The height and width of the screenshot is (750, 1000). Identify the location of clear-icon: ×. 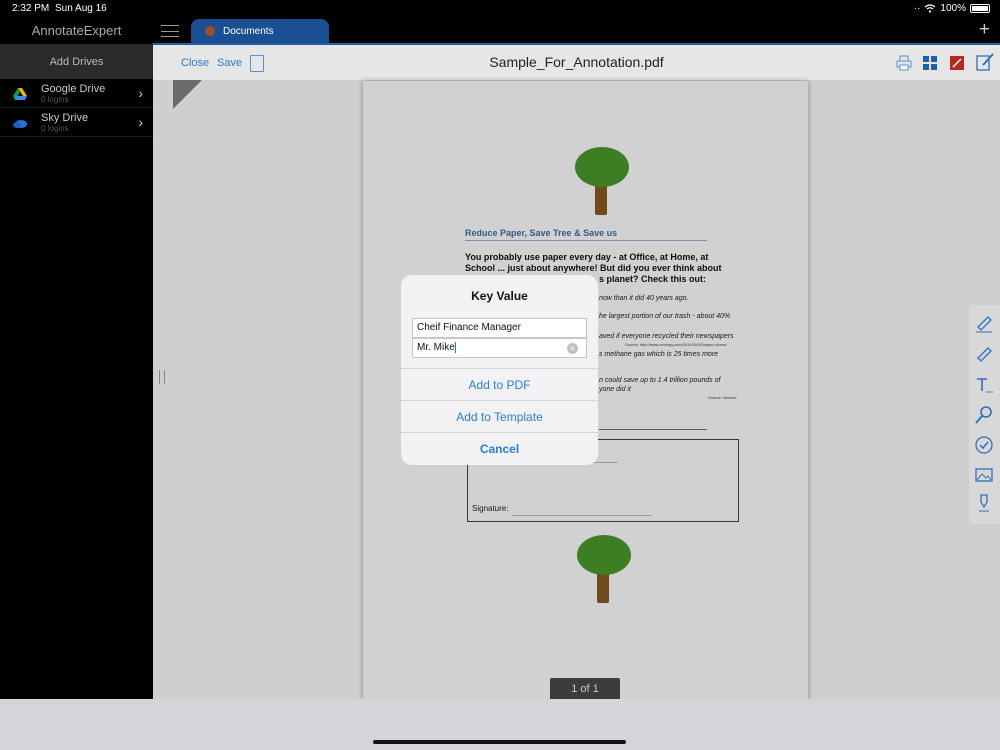
(572, 348).